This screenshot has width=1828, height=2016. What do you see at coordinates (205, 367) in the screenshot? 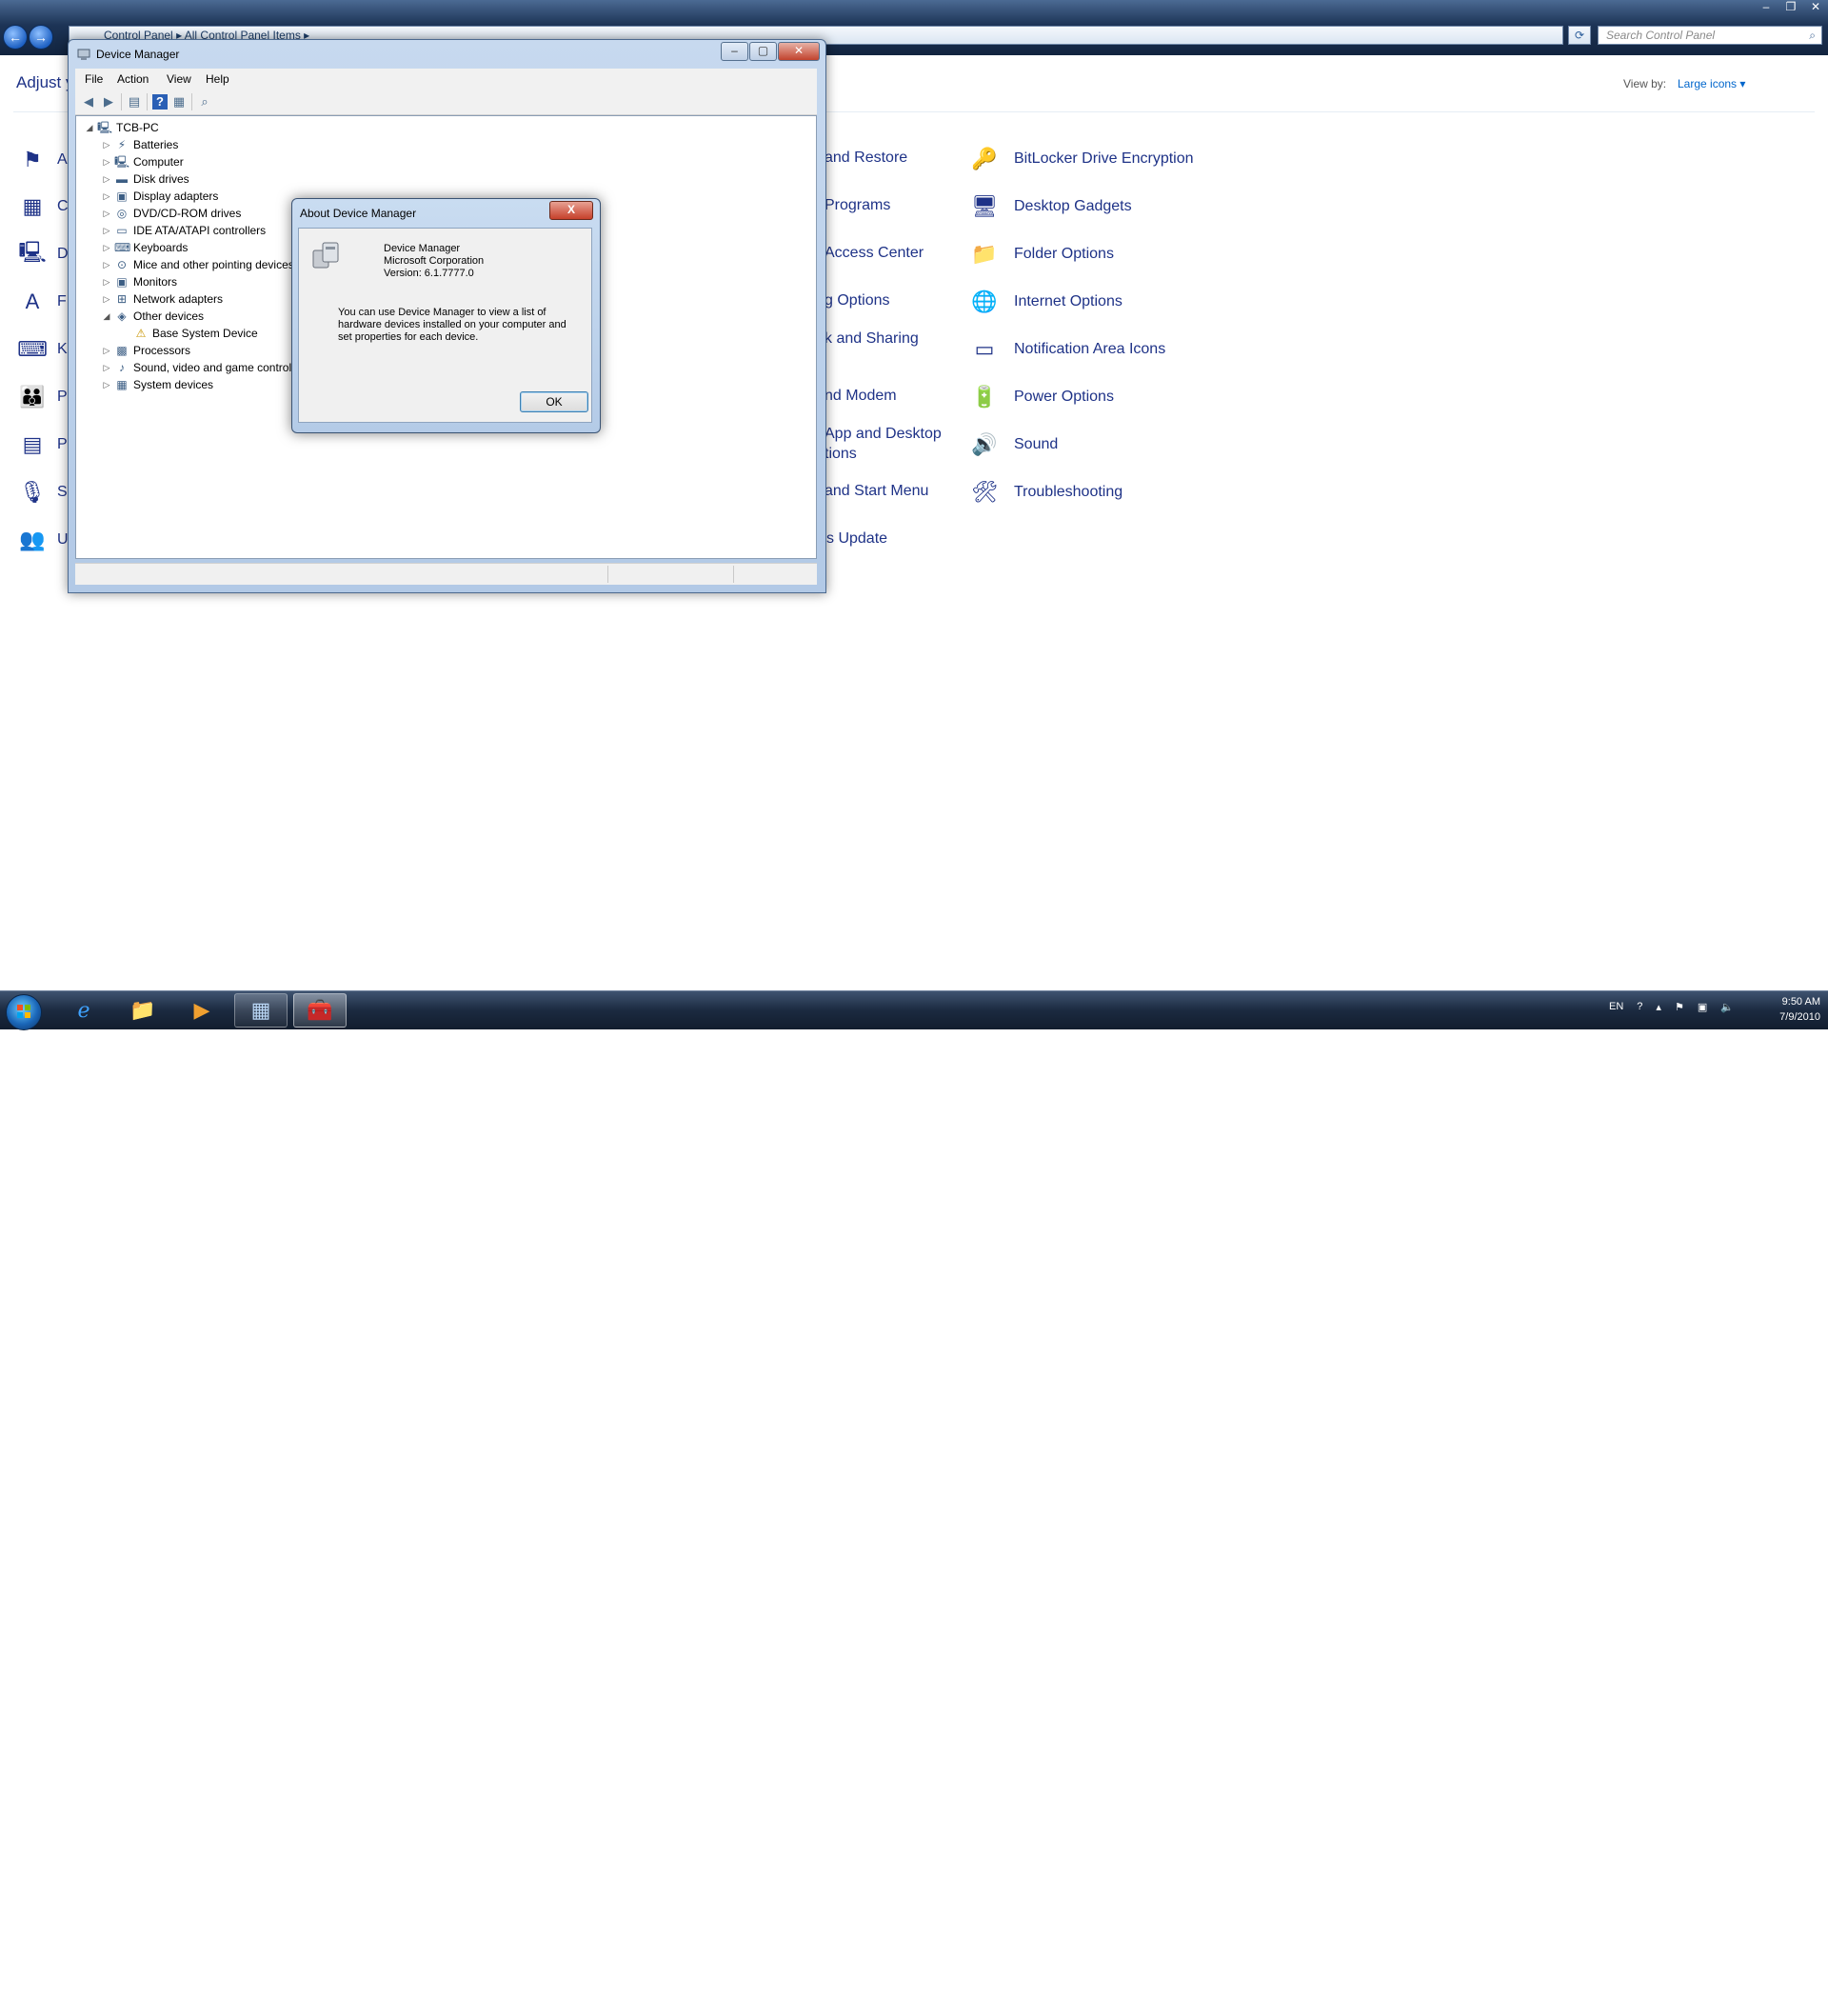
I see `tree-item: ▷ ♪ Sound, video and game controllers` at bounding box center [205, 367].